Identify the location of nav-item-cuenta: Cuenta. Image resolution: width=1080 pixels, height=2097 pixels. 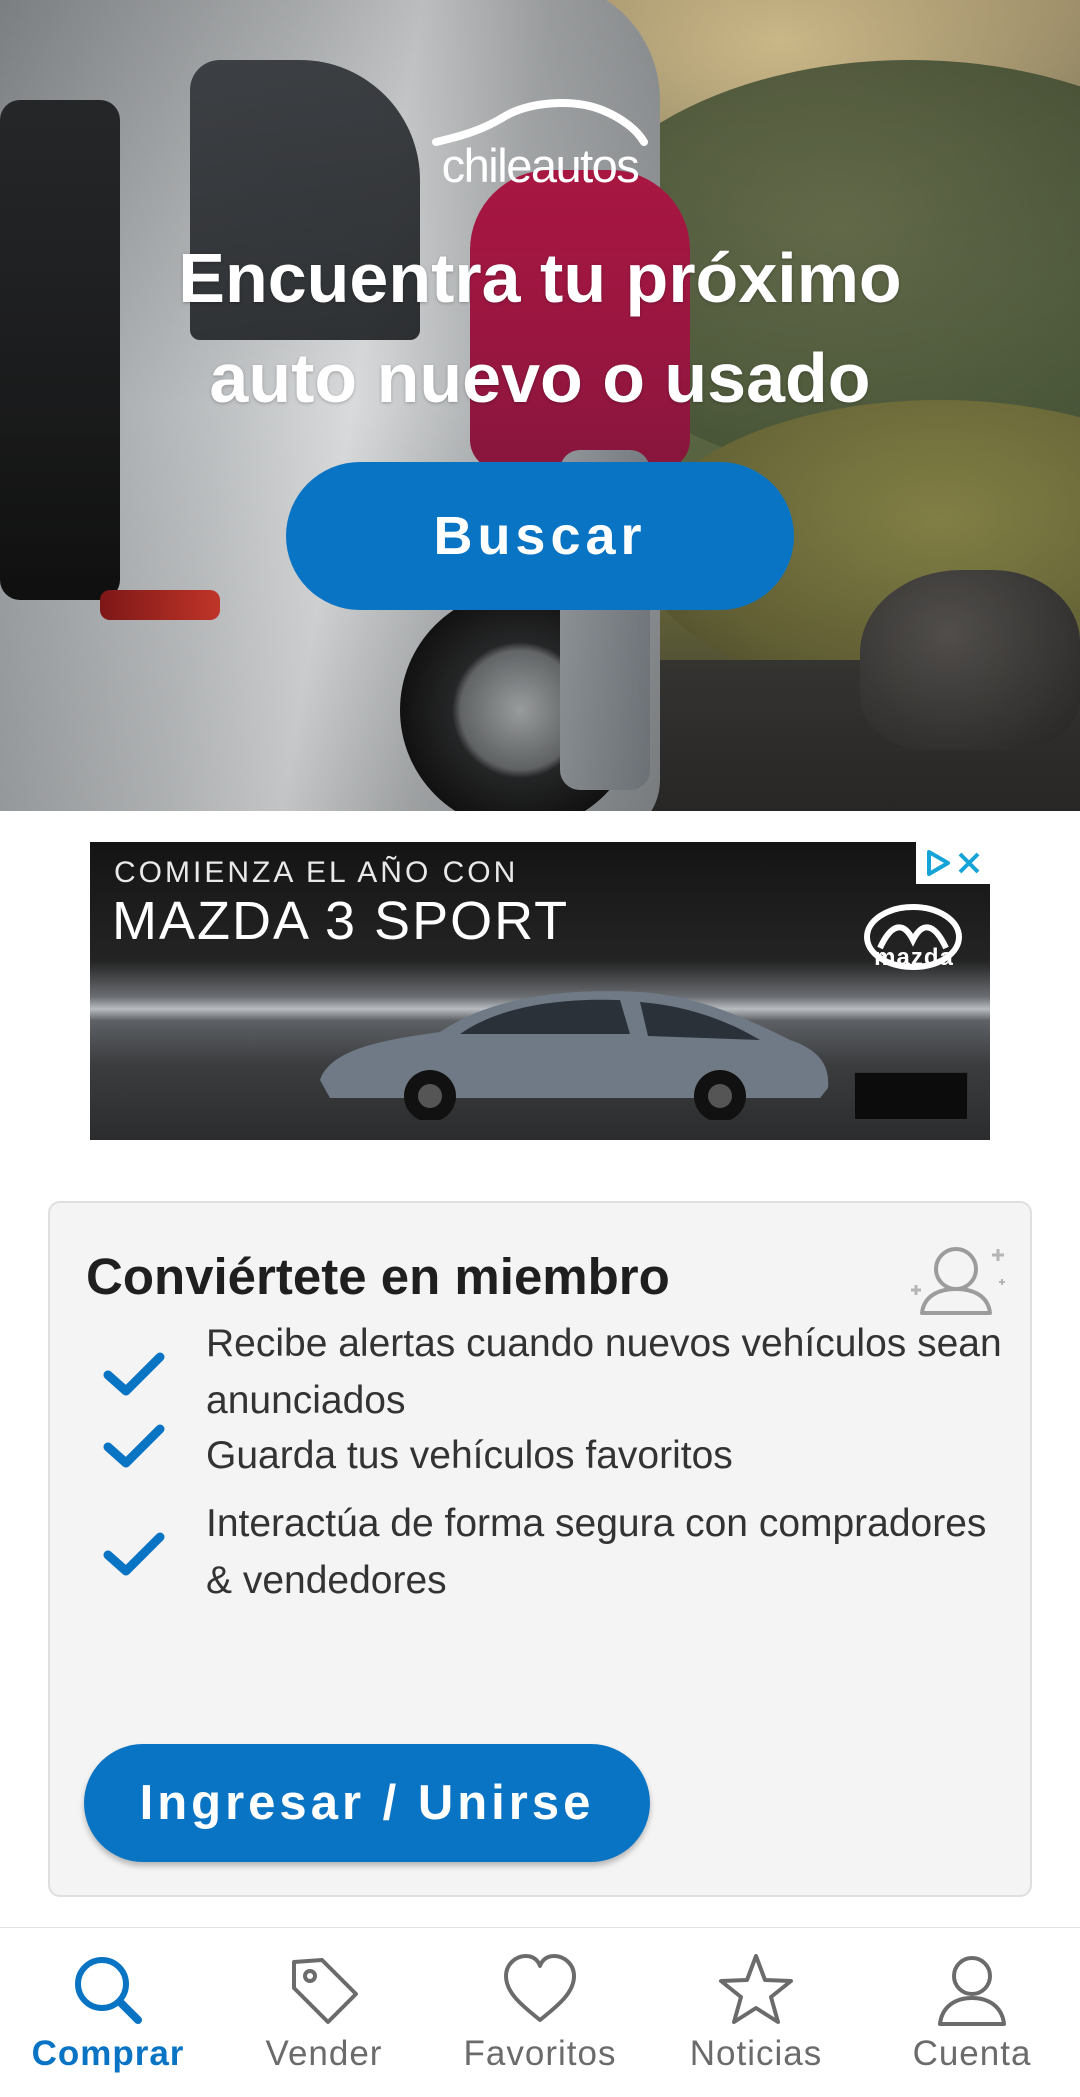
(972, 2012).